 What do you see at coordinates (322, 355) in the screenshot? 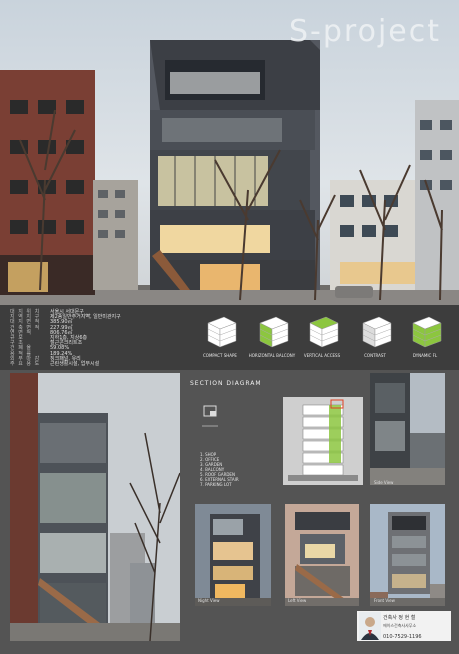
I see `concept-diagram-label: VERTICAL ACCESS` at bounding box center [322, 355].